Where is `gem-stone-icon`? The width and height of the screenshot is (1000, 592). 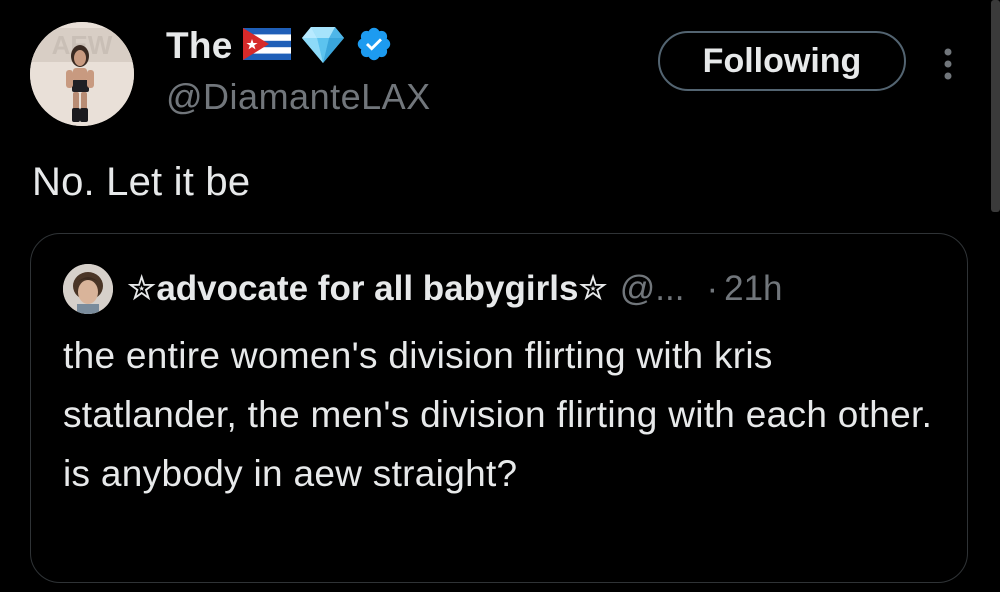
gem-stone-icon is located at coordinates (323, 46).